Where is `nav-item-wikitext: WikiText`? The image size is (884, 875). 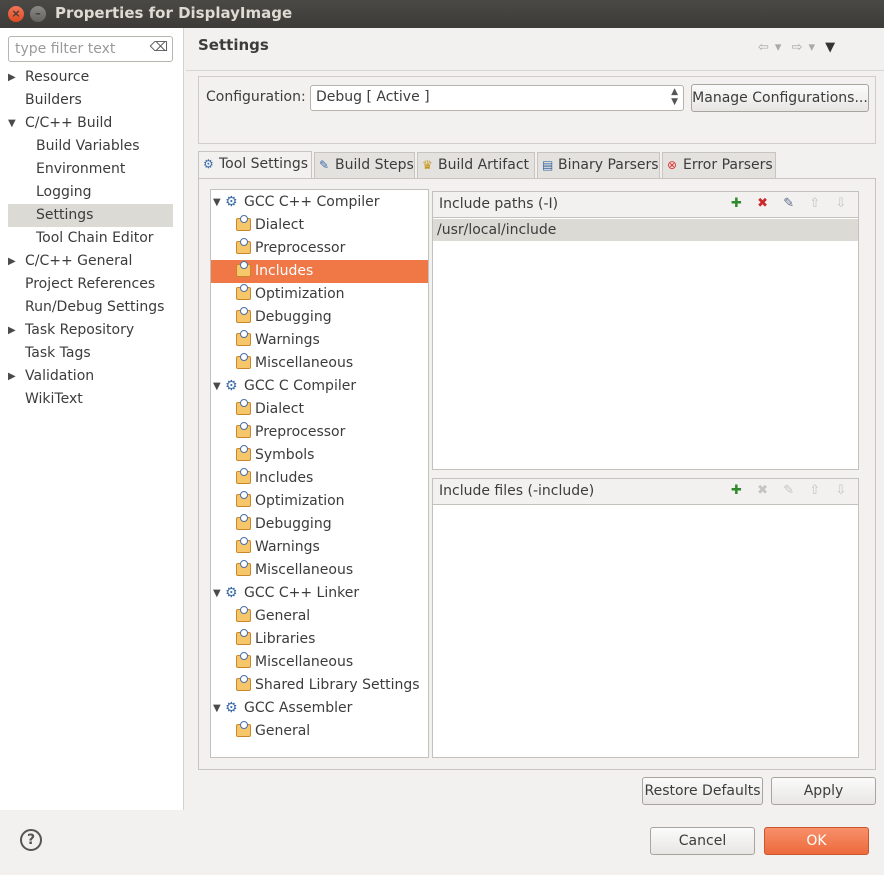 nav-item-wikitext: WikiText is located at coordinates (91, 399).